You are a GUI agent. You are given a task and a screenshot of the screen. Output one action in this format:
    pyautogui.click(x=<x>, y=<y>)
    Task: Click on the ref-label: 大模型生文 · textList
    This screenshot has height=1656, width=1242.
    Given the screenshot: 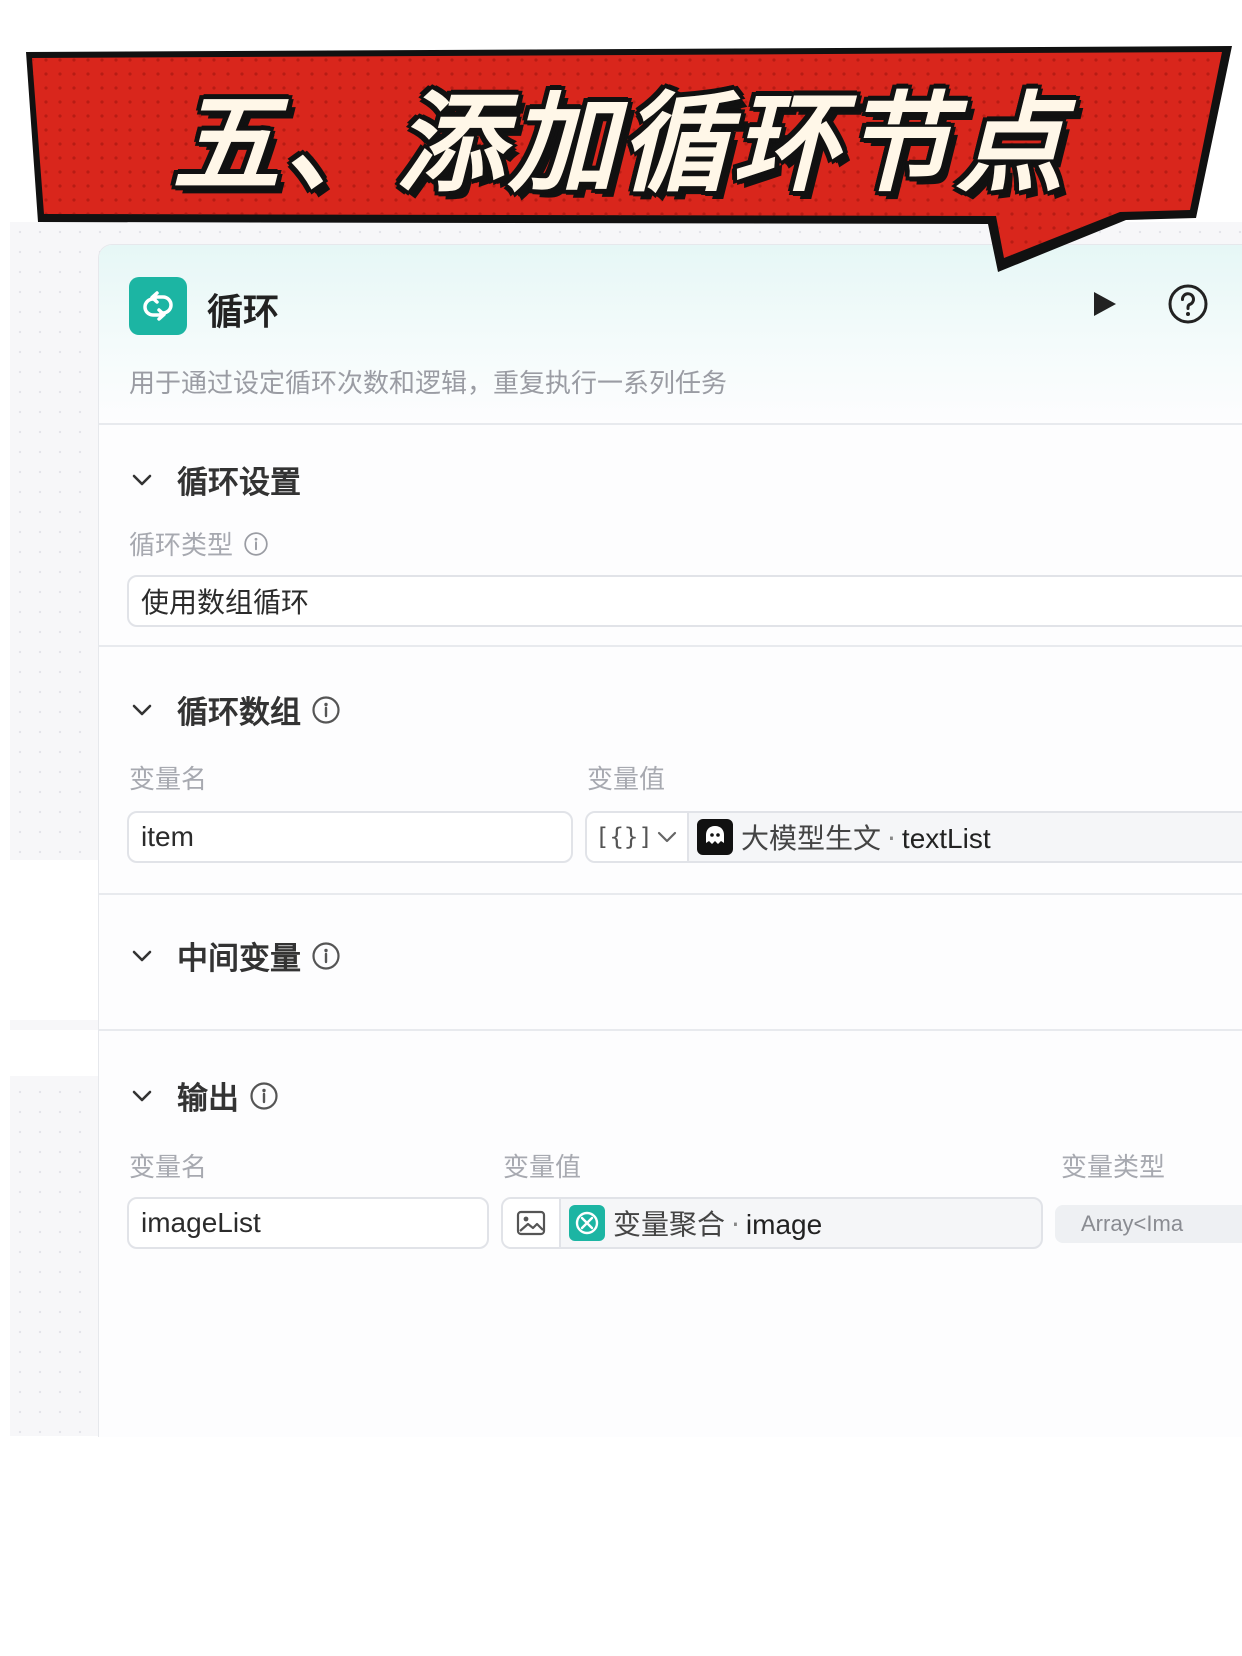 What is the action you would take?
    pyautogui.click(x=866, y=837)
    